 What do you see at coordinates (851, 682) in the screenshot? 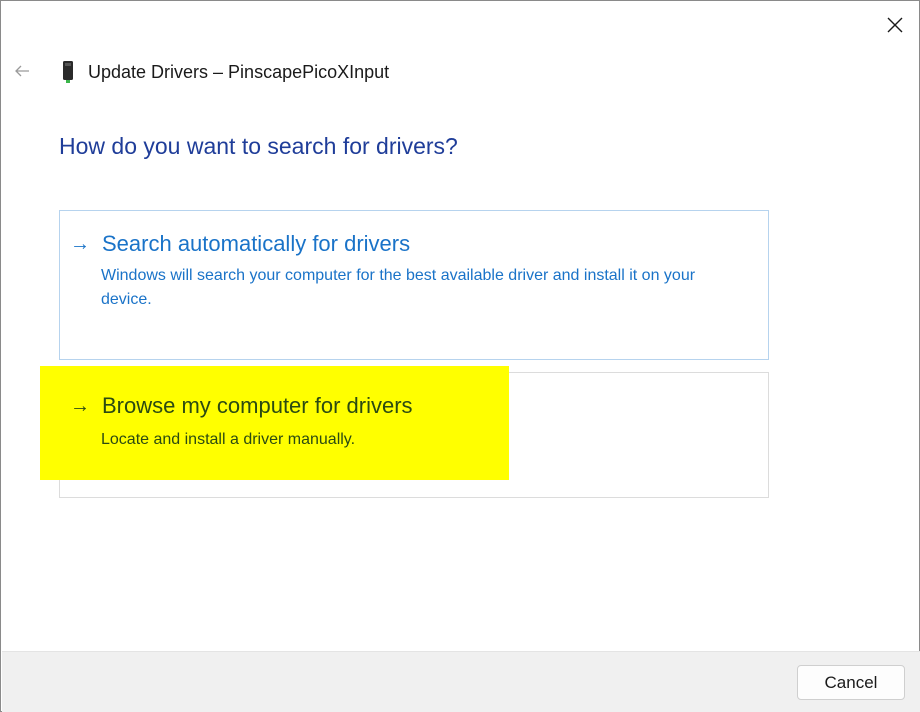
I see `cancel-button: Cancel` at bounding box center [851, 682].